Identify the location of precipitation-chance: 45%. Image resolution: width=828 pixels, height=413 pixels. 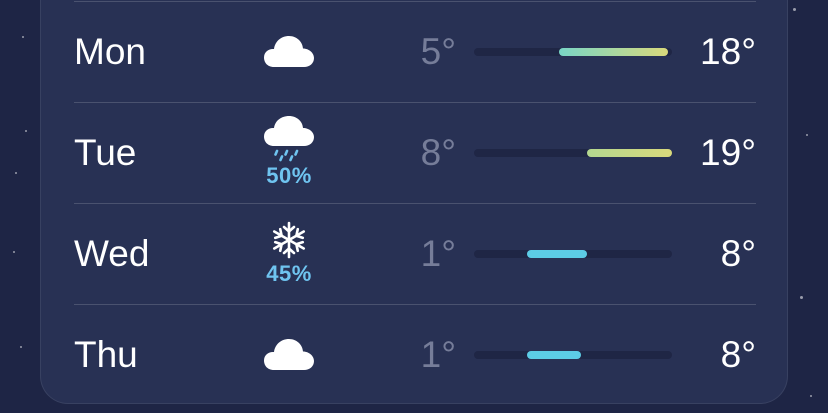
(289, 273).